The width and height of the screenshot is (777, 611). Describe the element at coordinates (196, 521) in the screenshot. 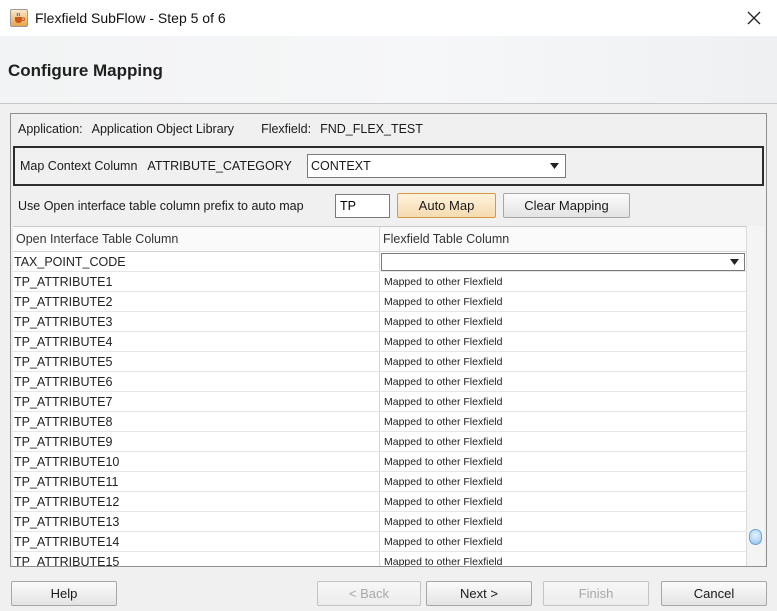

I see `open-interface-column-cell: TP_ATTRIBUTE13` at that location.